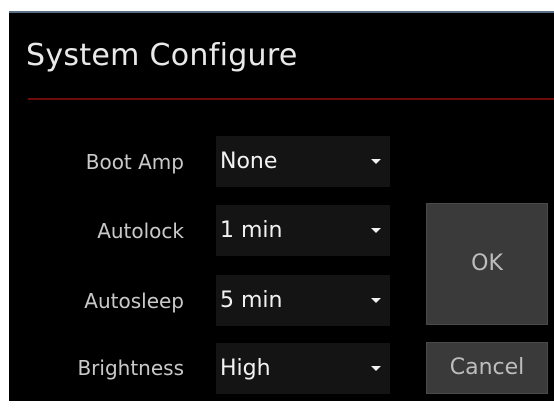  Describe the element at coordinates (134, 162) in the screenshot. I see `boot-amp-label: Boot Amp` at that location.